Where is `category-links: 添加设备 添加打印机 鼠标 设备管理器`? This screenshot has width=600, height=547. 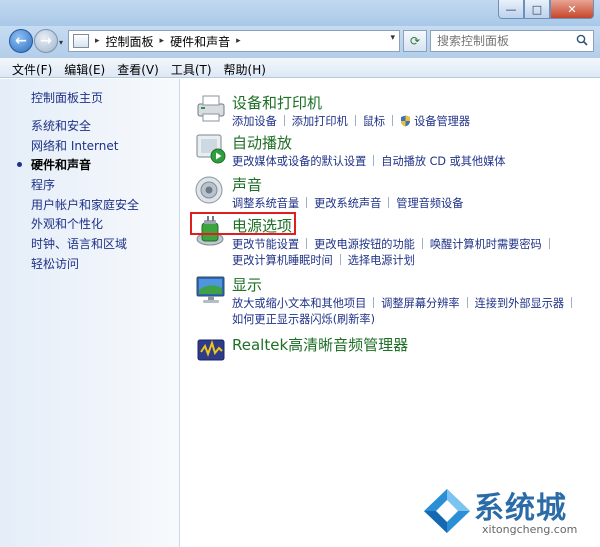 category-links: 添加设备 添加打印机 鼠标 设备管理器 is located at coordinates (416, 122).